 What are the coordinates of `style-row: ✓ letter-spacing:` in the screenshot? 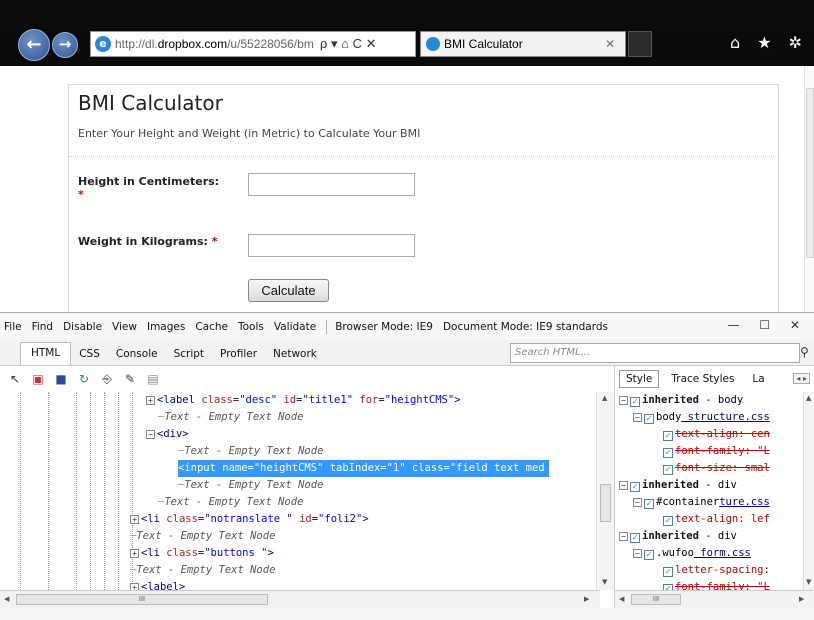 It's located at (716, 570).